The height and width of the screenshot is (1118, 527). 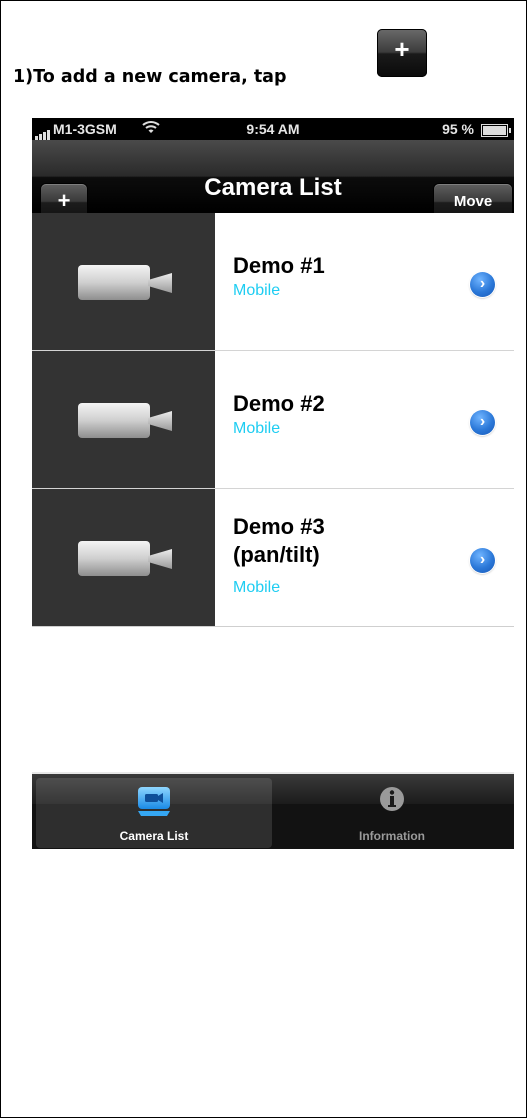 What do you see at coordinates (402, 49) in the screenshot?
I see `plus-icon: +` at bounding box center [402, 49].